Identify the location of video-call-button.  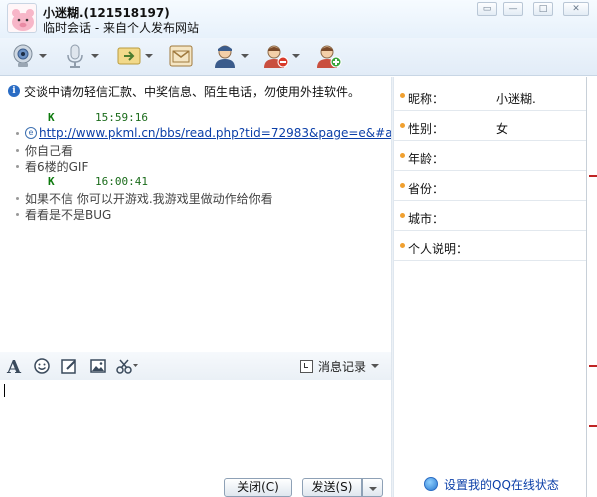
(28, 56).